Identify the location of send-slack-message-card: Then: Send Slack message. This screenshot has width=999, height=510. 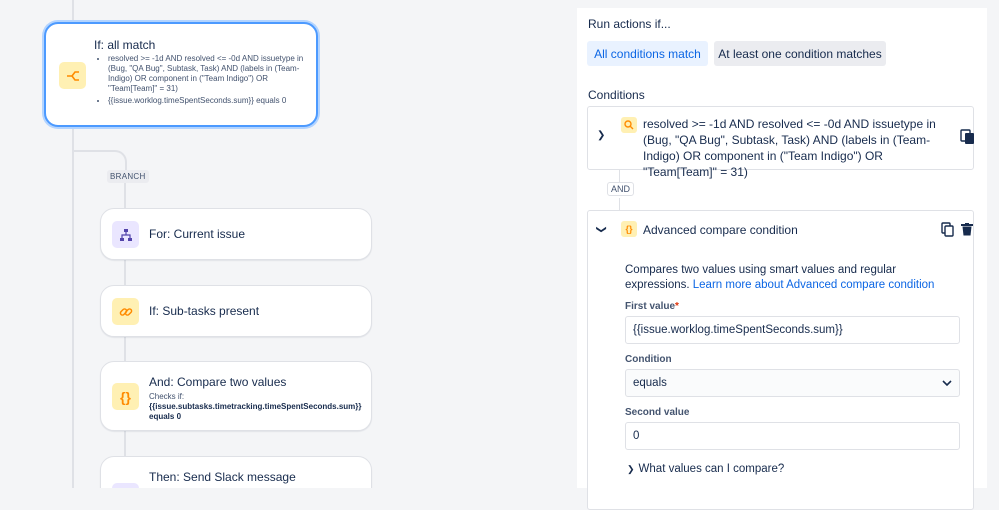
(236, 472).